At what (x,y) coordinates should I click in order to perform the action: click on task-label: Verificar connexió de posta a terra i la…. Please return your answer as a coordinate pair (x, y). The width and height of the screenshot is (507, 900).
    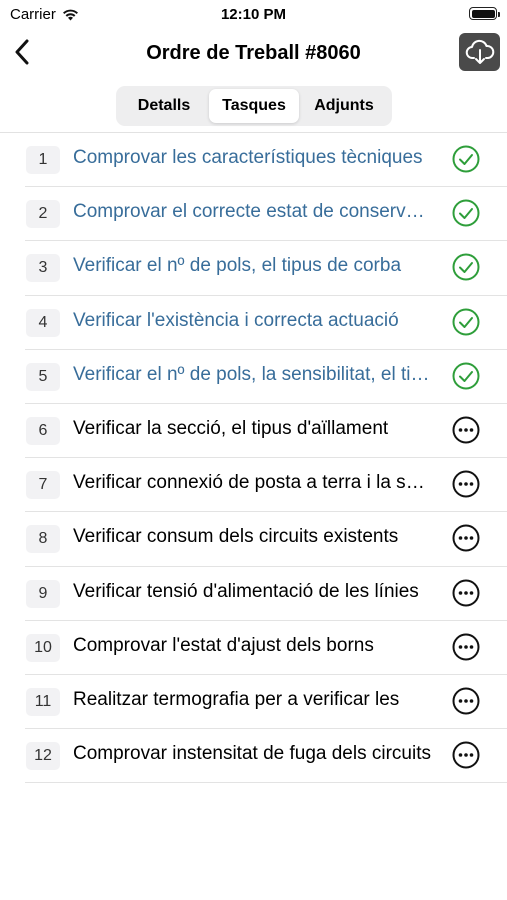
    Looking at the image, I should click on (253, 483).